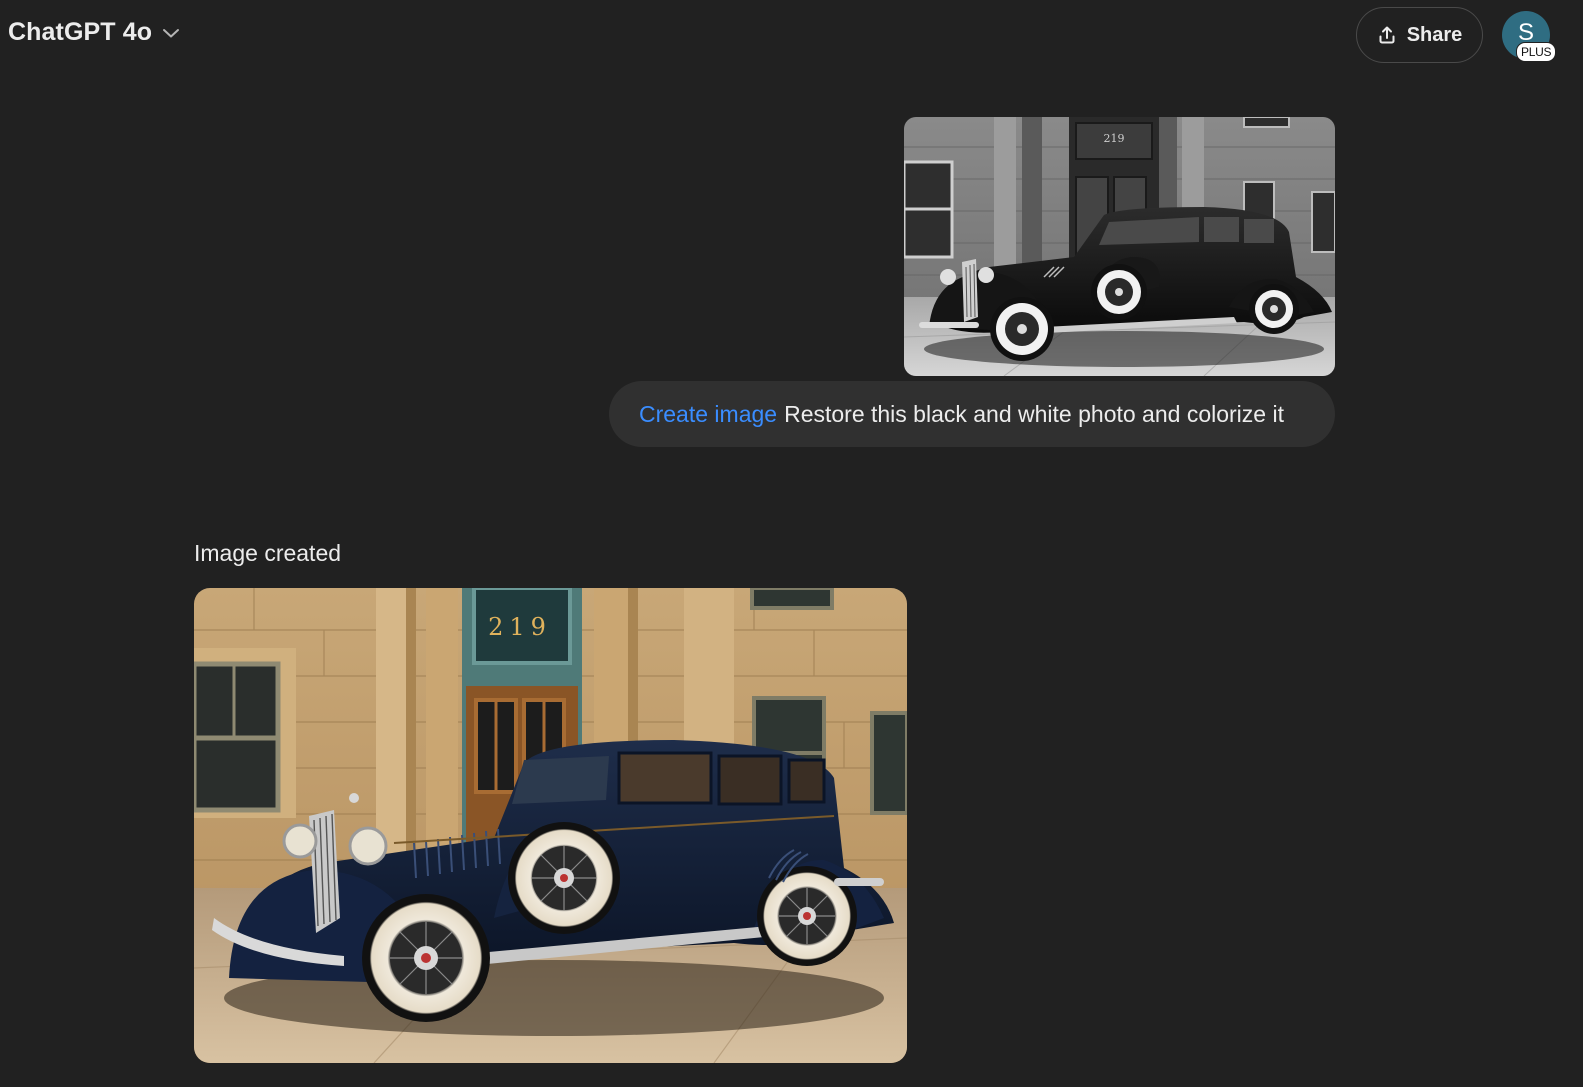 This screenshot has height=1087, width=1583. I want to click on bw-car-photo: 219, so click(1119, 246).